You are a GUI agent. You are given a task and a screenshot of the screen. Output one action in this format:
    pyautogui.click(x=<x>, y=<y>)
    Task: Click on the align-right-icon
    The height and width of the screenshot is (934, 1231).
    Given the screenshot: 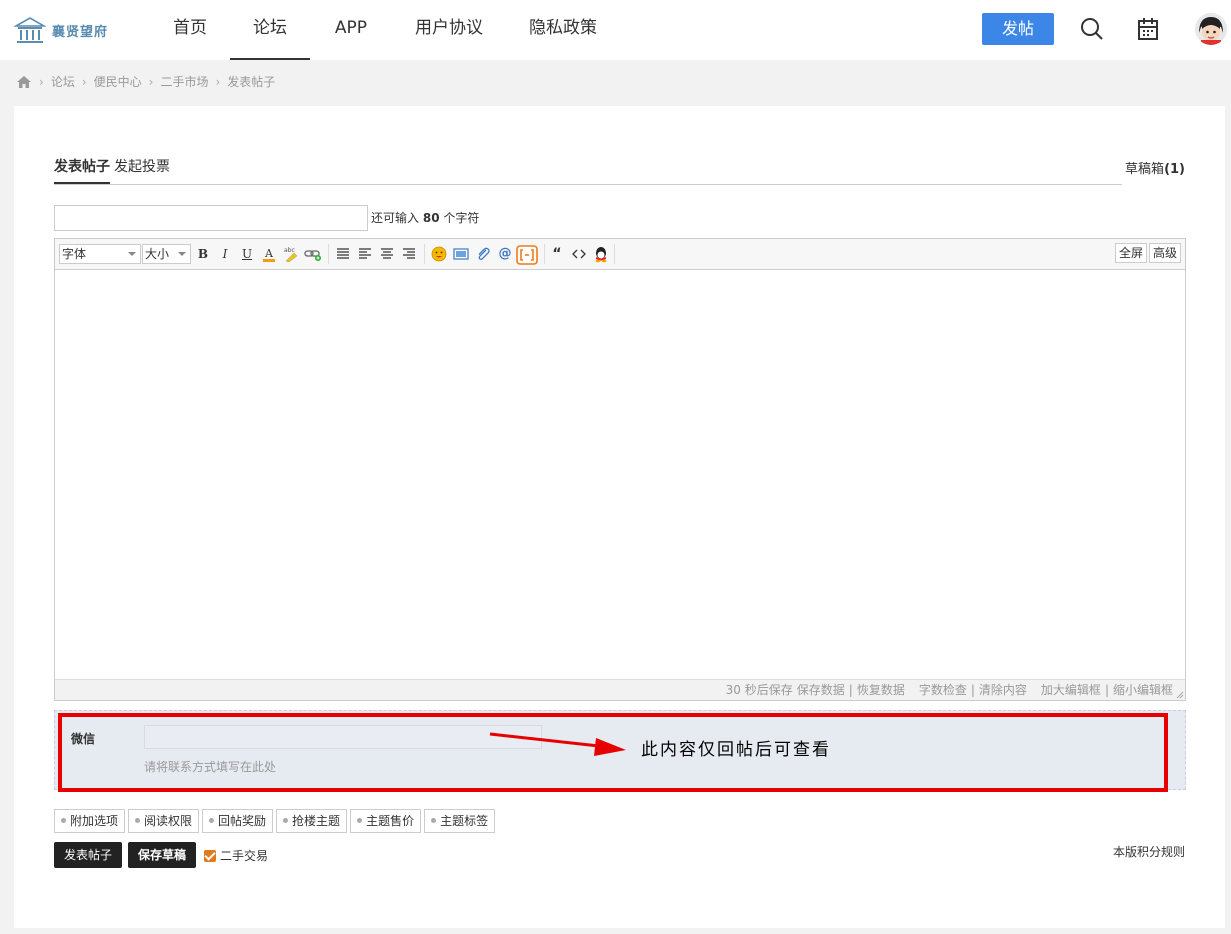 What is the action you would take?
    pyautogui.click(x=409, y=254)
    